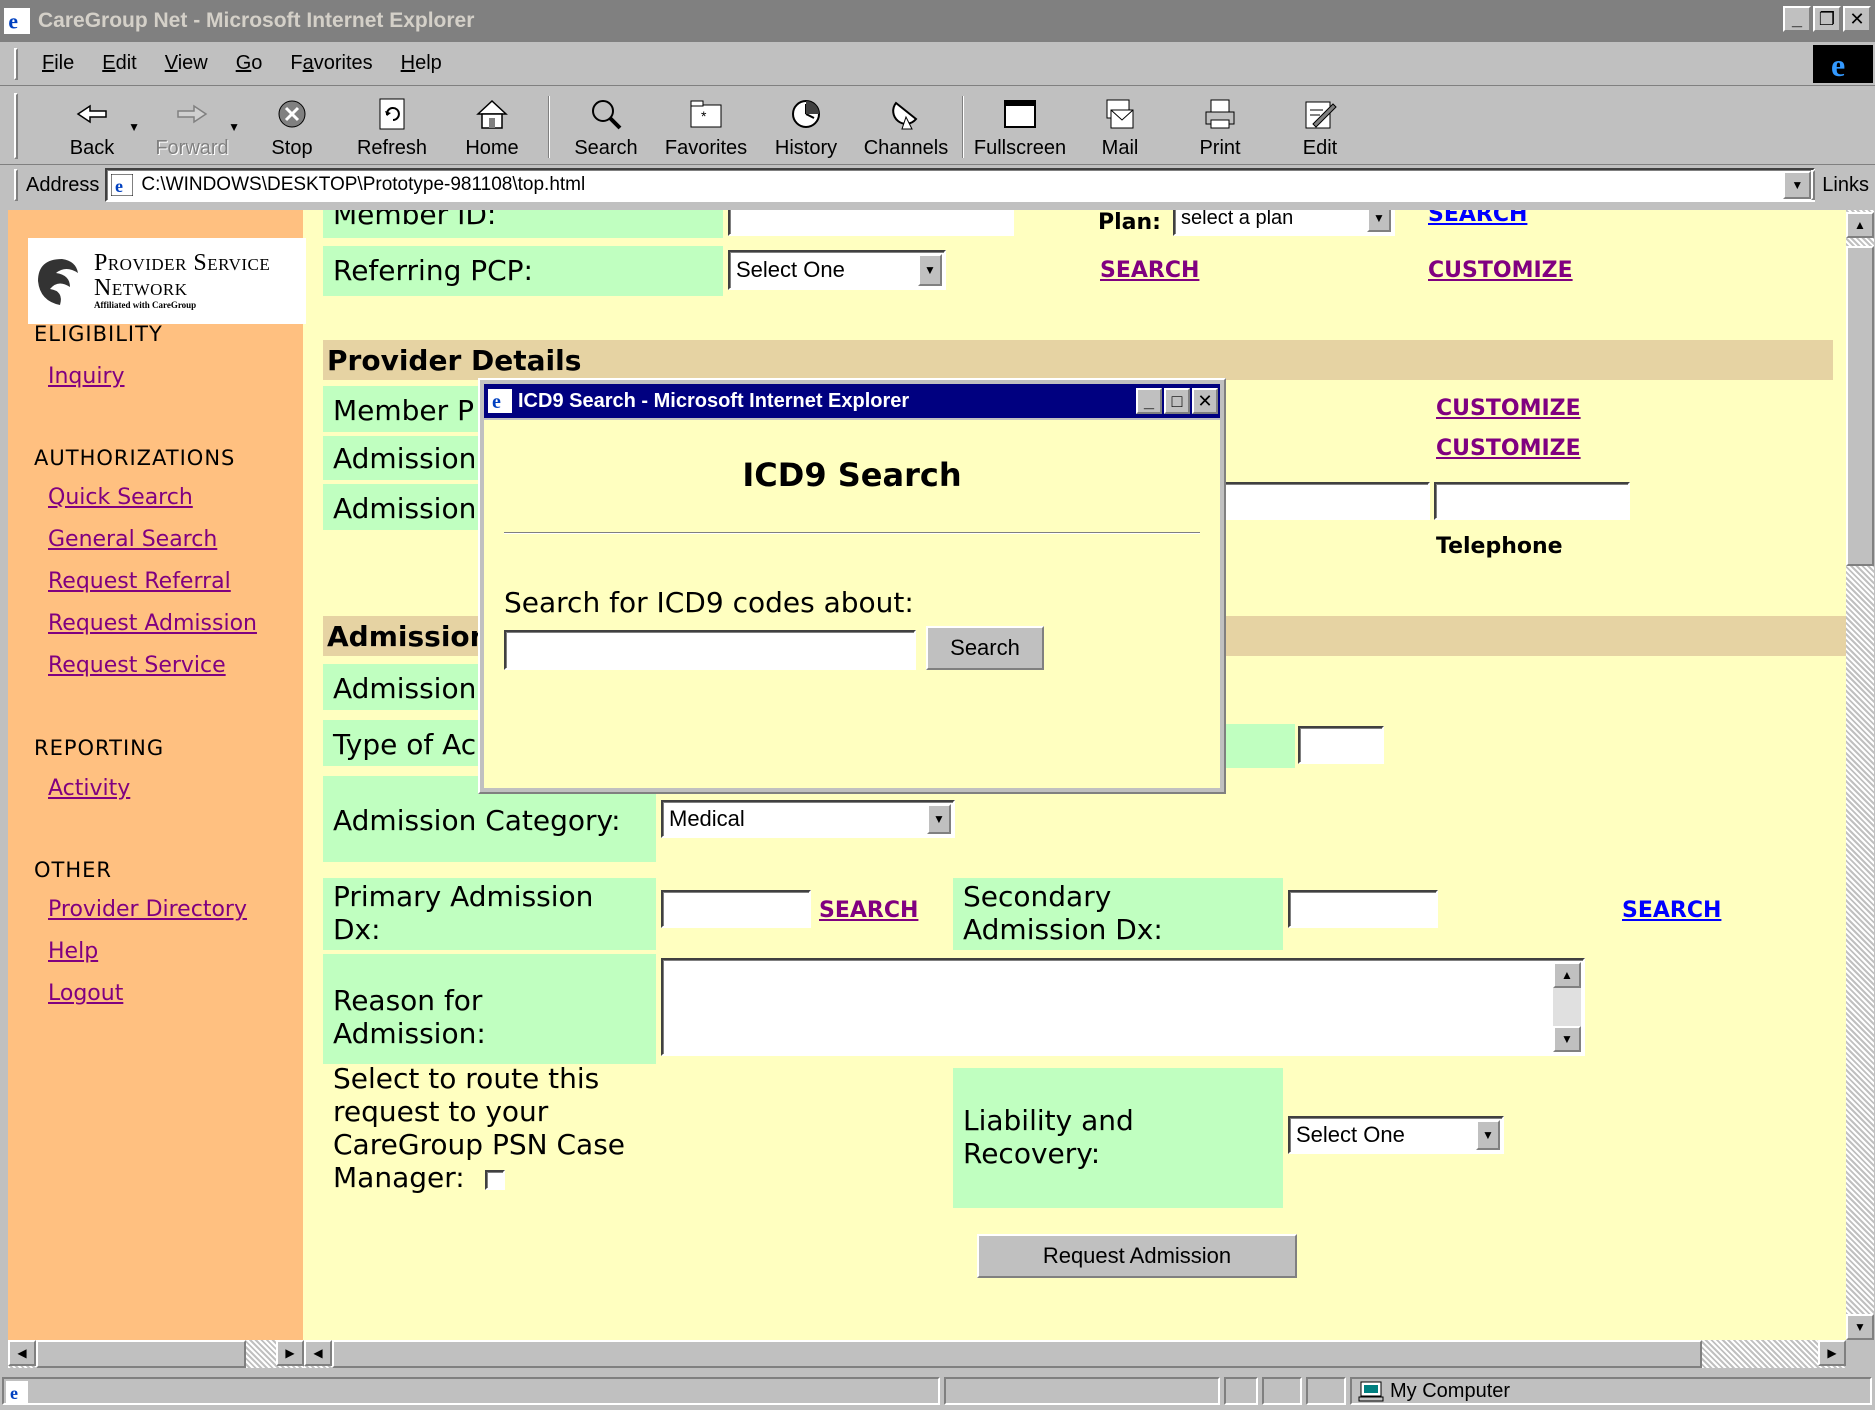 The height and width of the screenshot is (1410, 1875). Describe the element at coordinates (403, 410) in the screenshot. I see `member-pcp-label: Member P` at that location.